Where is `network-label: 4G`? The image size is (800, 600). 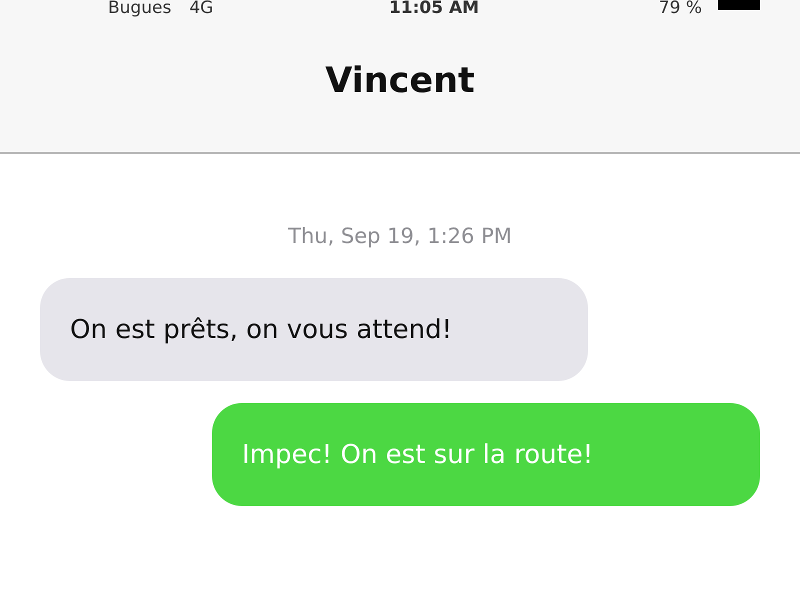
network-label: 4G is located at coordinates (201, 8).